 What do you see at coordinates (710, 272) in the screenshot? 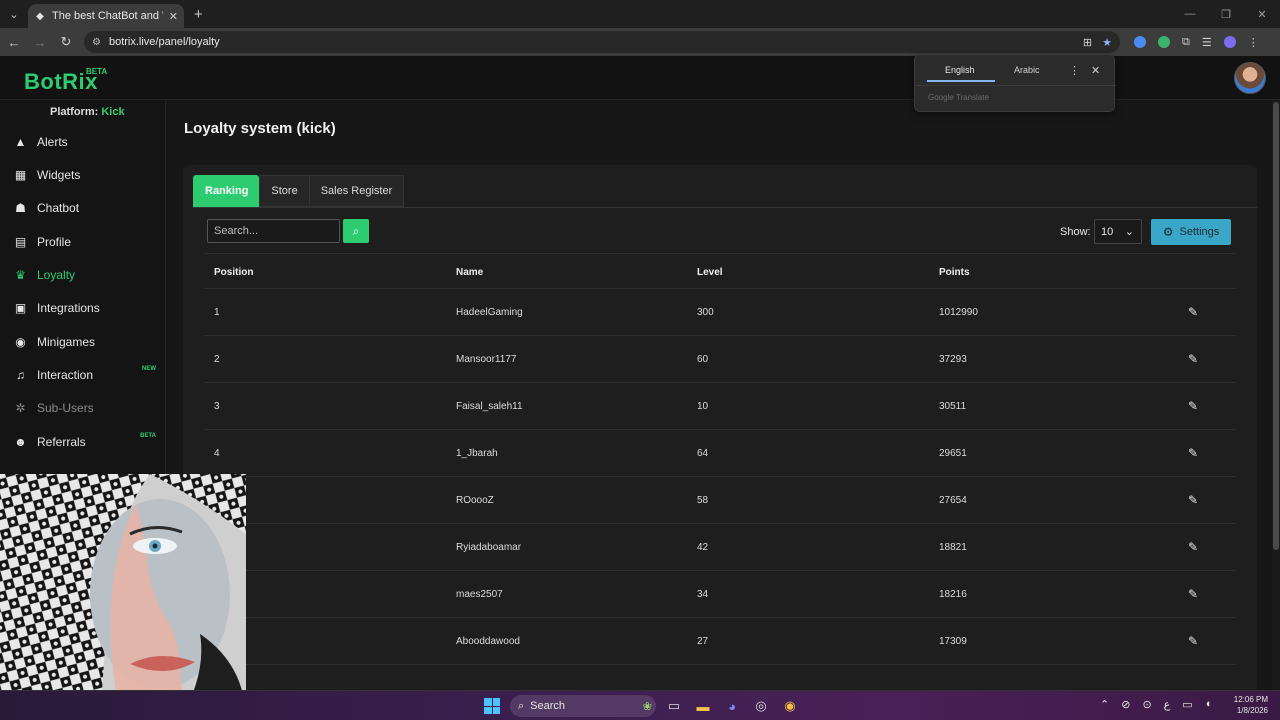
I see `column-header-level: Level` at bounding box center [710, 272].